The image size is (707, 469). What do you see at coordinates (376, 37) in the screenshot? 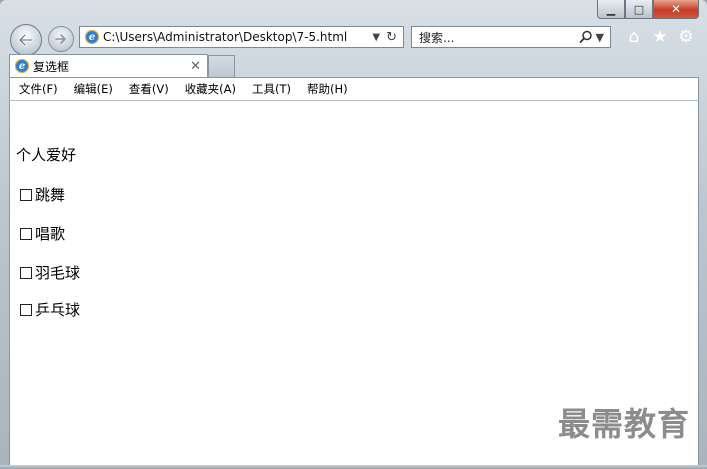
I see `address-dropdown-icon: ▼` at bounding box center [376, 37].